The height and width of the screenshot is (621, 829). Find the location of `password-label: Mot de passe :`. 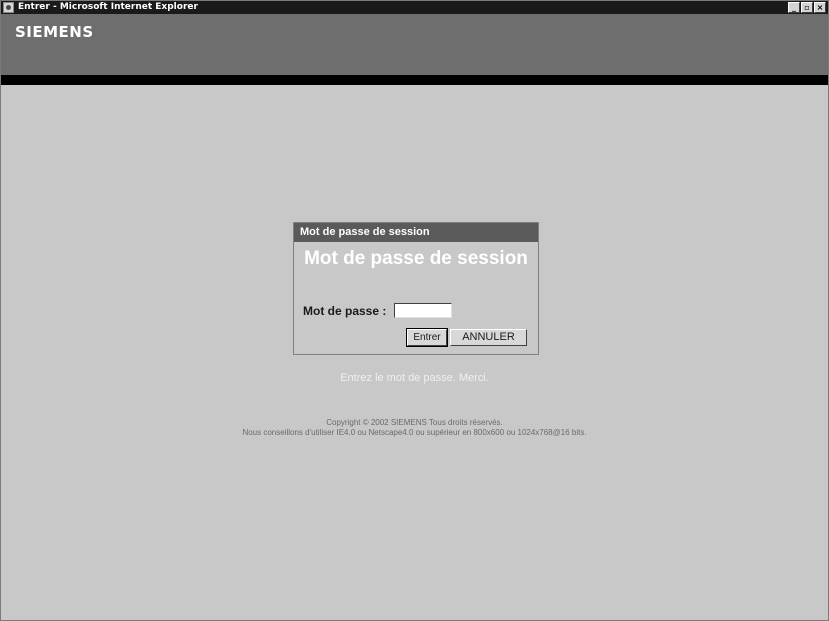

password-label: Mot de passe : is located at coordinates (345, 310).